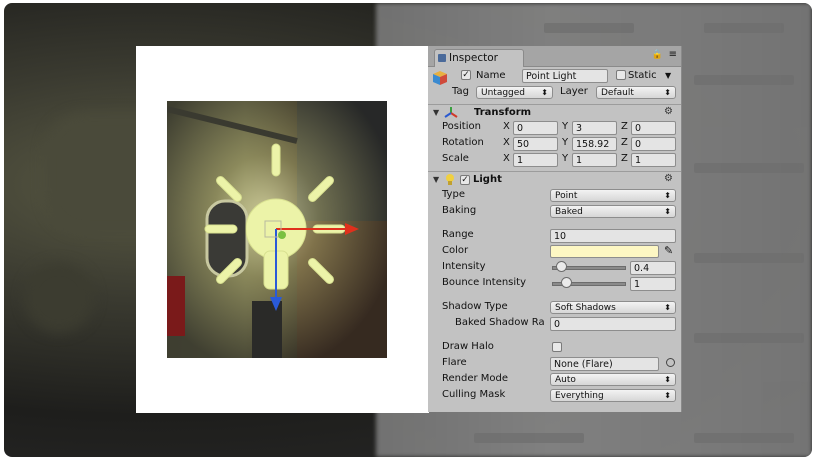 Image resolution: width=817 pixels, height=464 pixels. Describe the element at coordinates (668, 250) in the screenshot. I see `eyedropper-icon: ✎` at that location.